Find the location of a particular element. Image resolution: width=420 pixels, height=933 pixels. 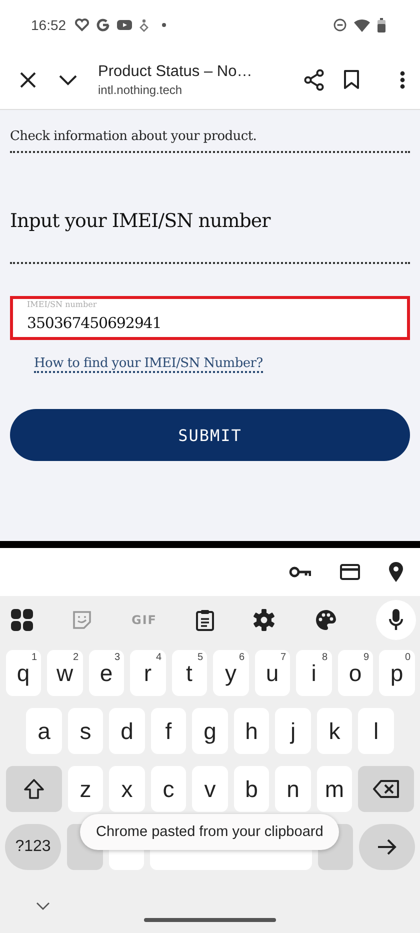

page-url: intl.nothing.tech is located at coordinates (141, 89).